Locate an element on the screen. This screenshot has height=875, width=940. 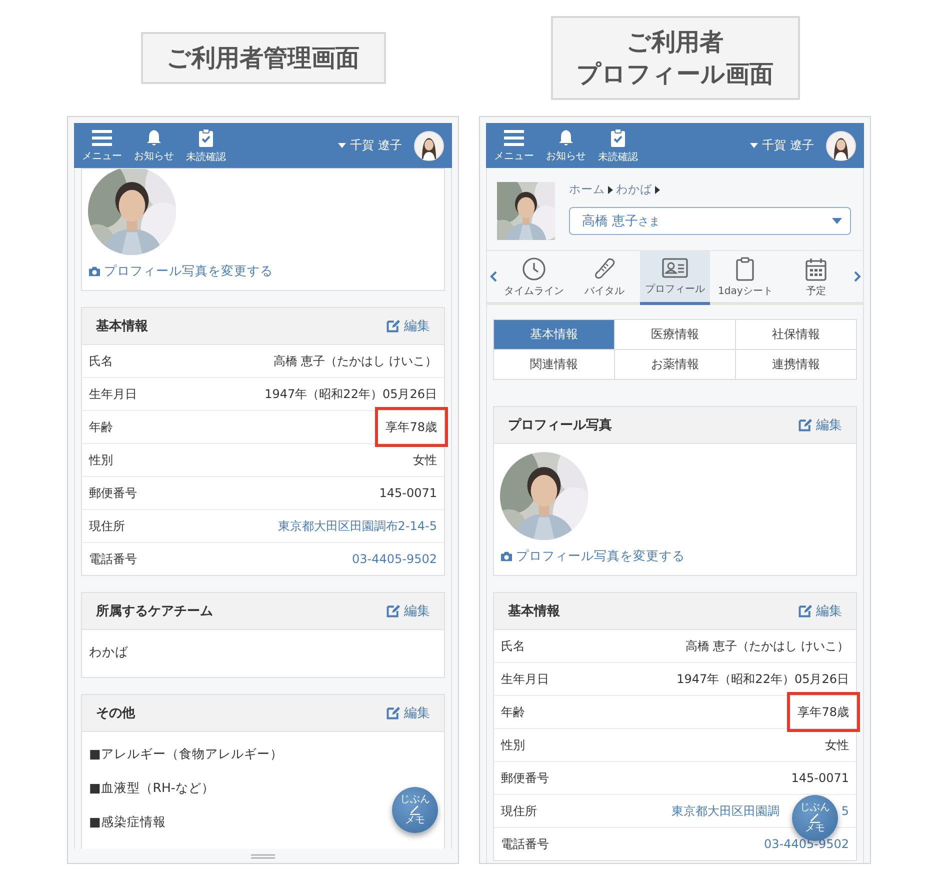
field-link: 5 is located at coordinates (845, 811).